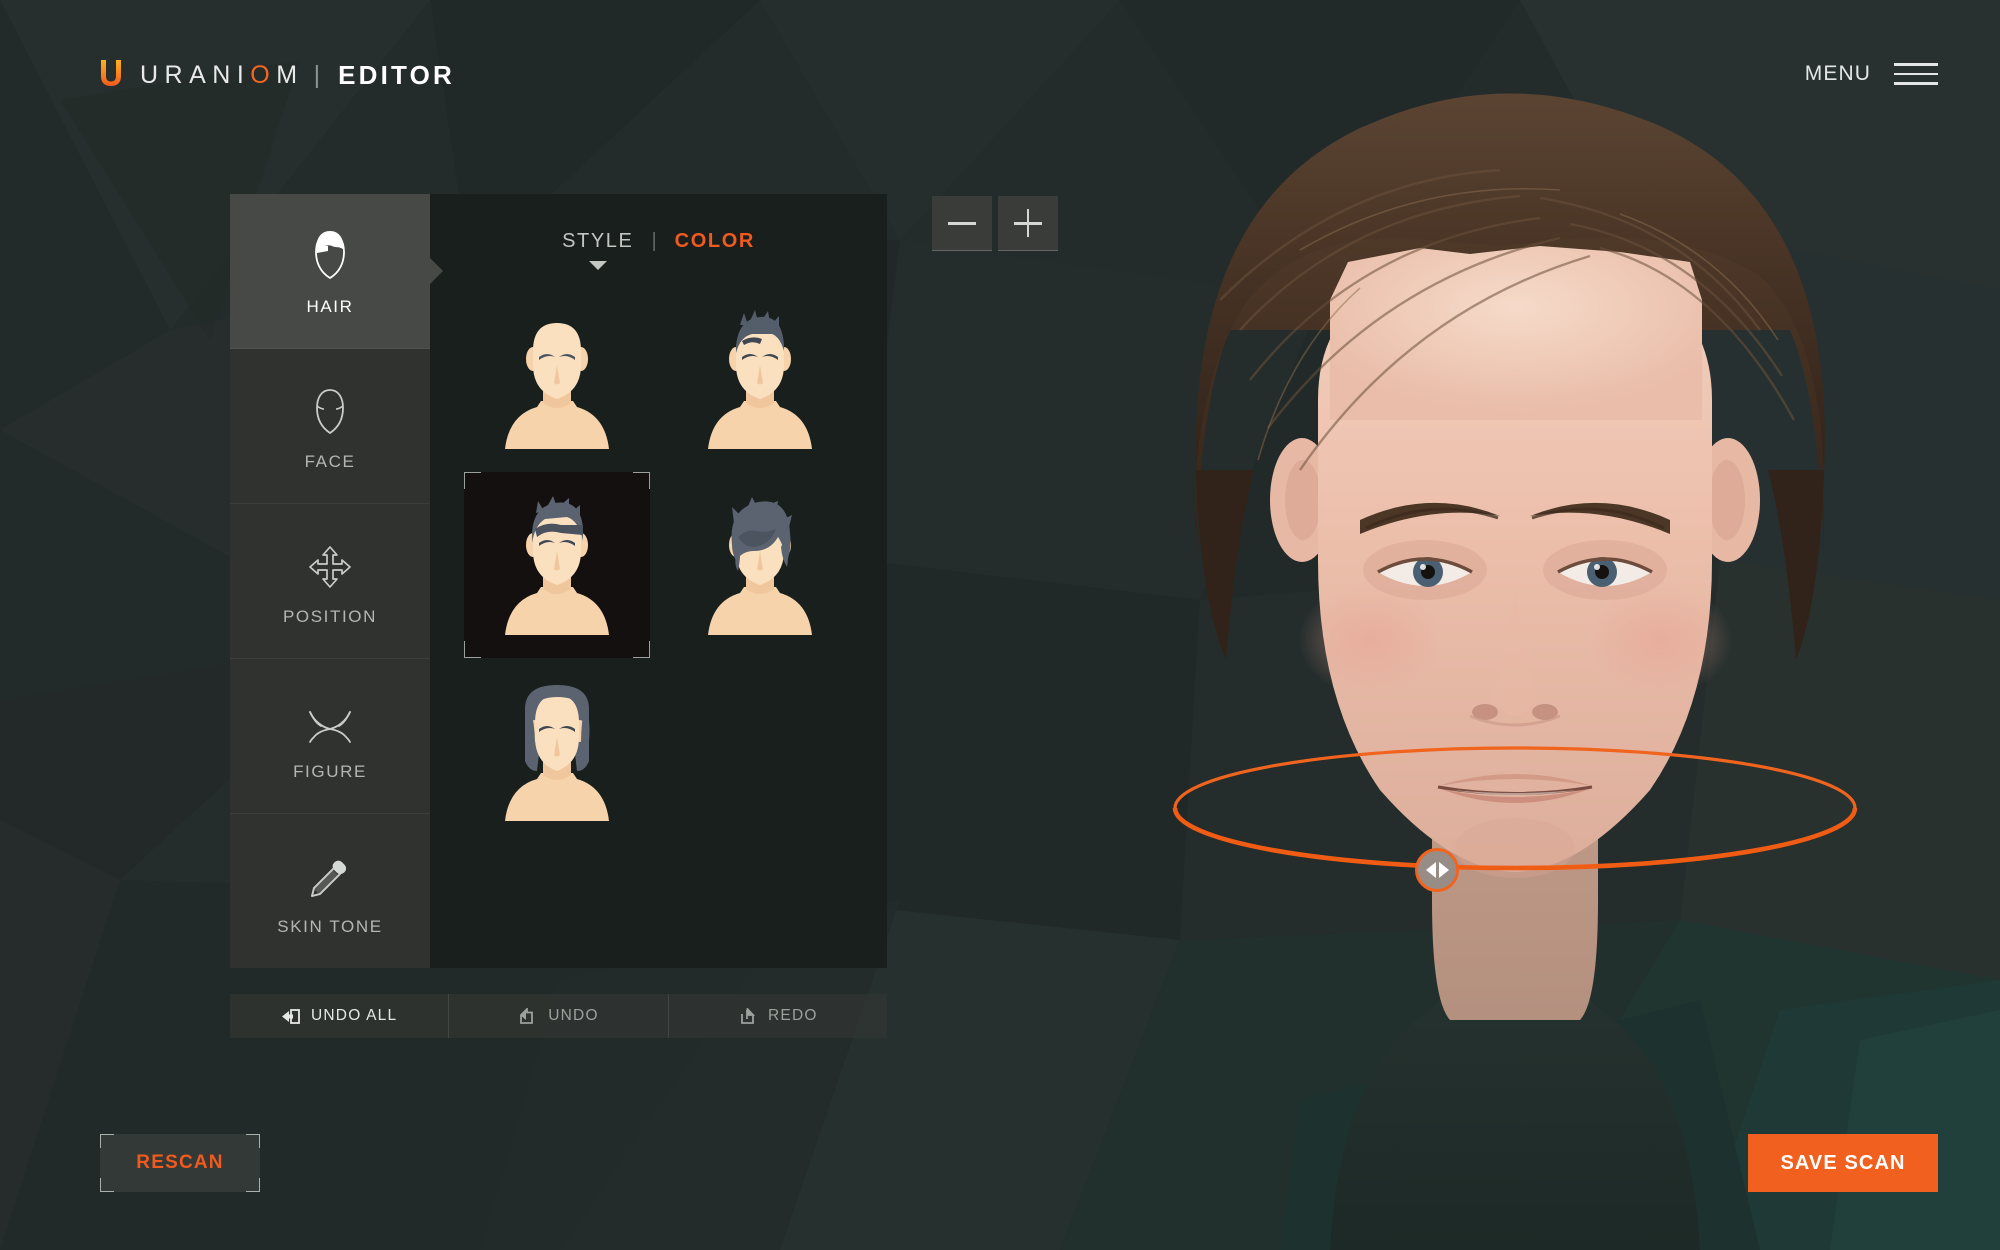 The width and height of the screenshot is (2000, 1250). I want to click on sidebar-item-skin-tone: SKIN TONE, so click(330, 891).